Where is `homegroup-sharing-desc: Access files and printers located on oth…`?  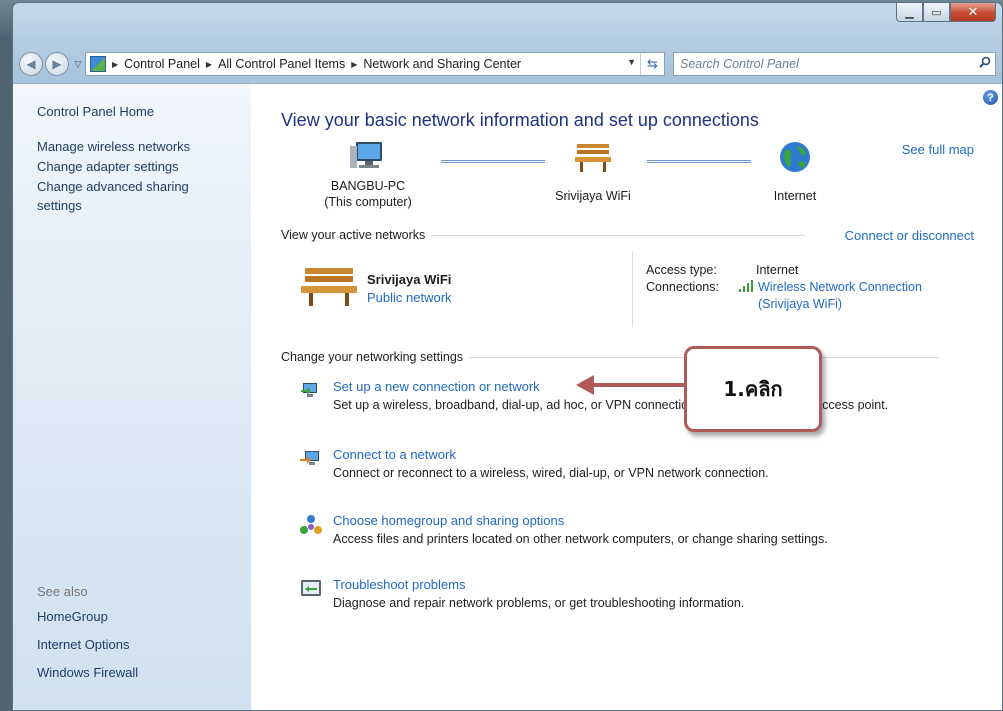 homegroup-sharing-desc: Access files and printers located on oth… is located at coordinates (580, 539).